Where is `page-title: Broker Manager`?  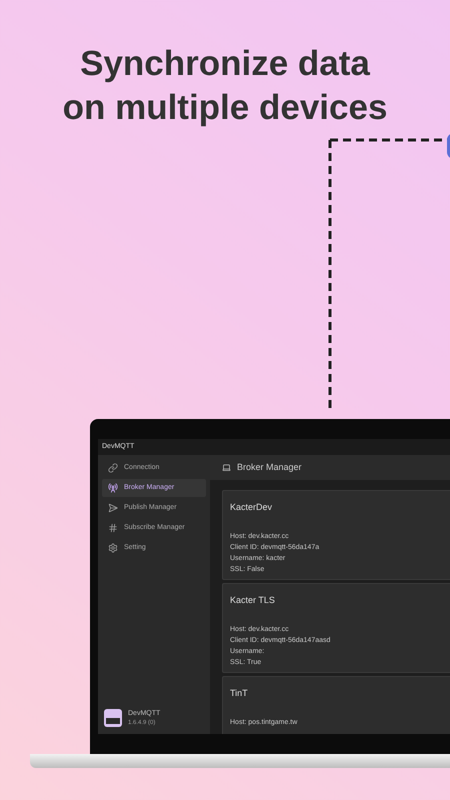 page-title: Broker Manager is located at coordinates (269, 467).